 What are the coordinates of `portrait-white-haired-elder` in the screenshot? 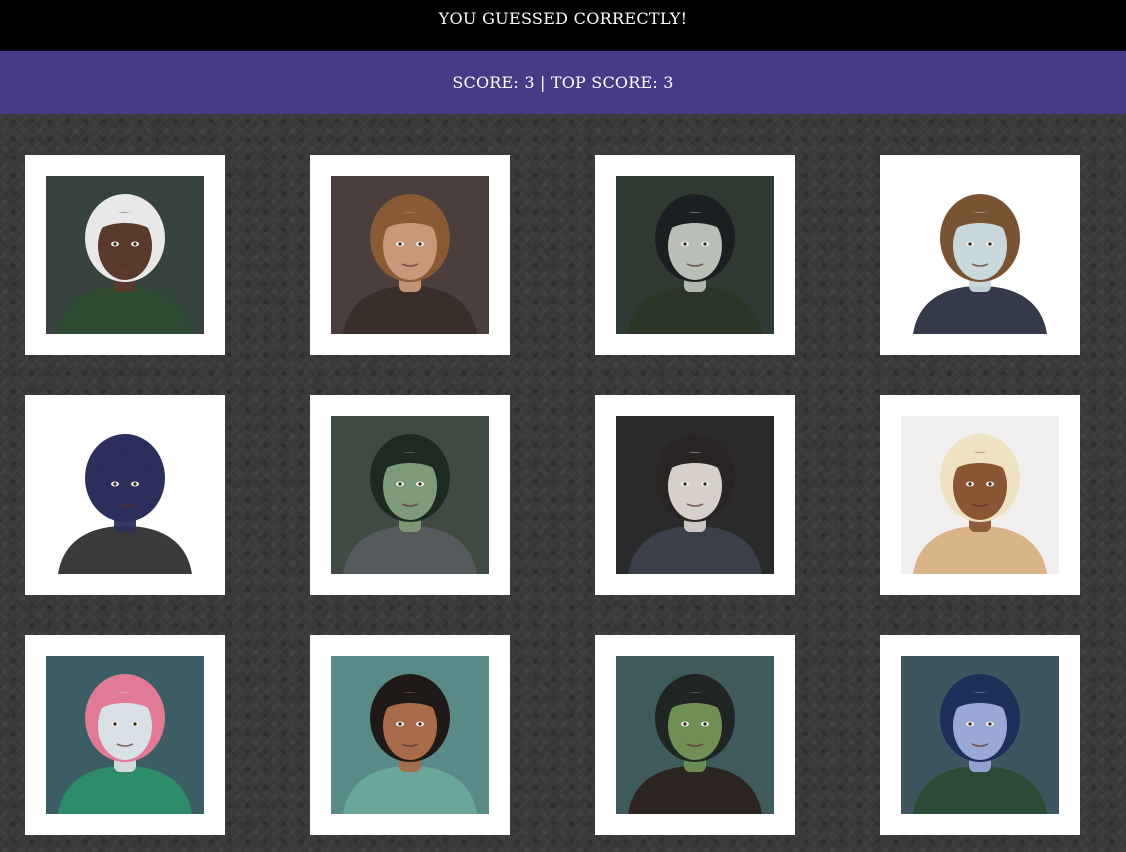 It's located at (125, 255).